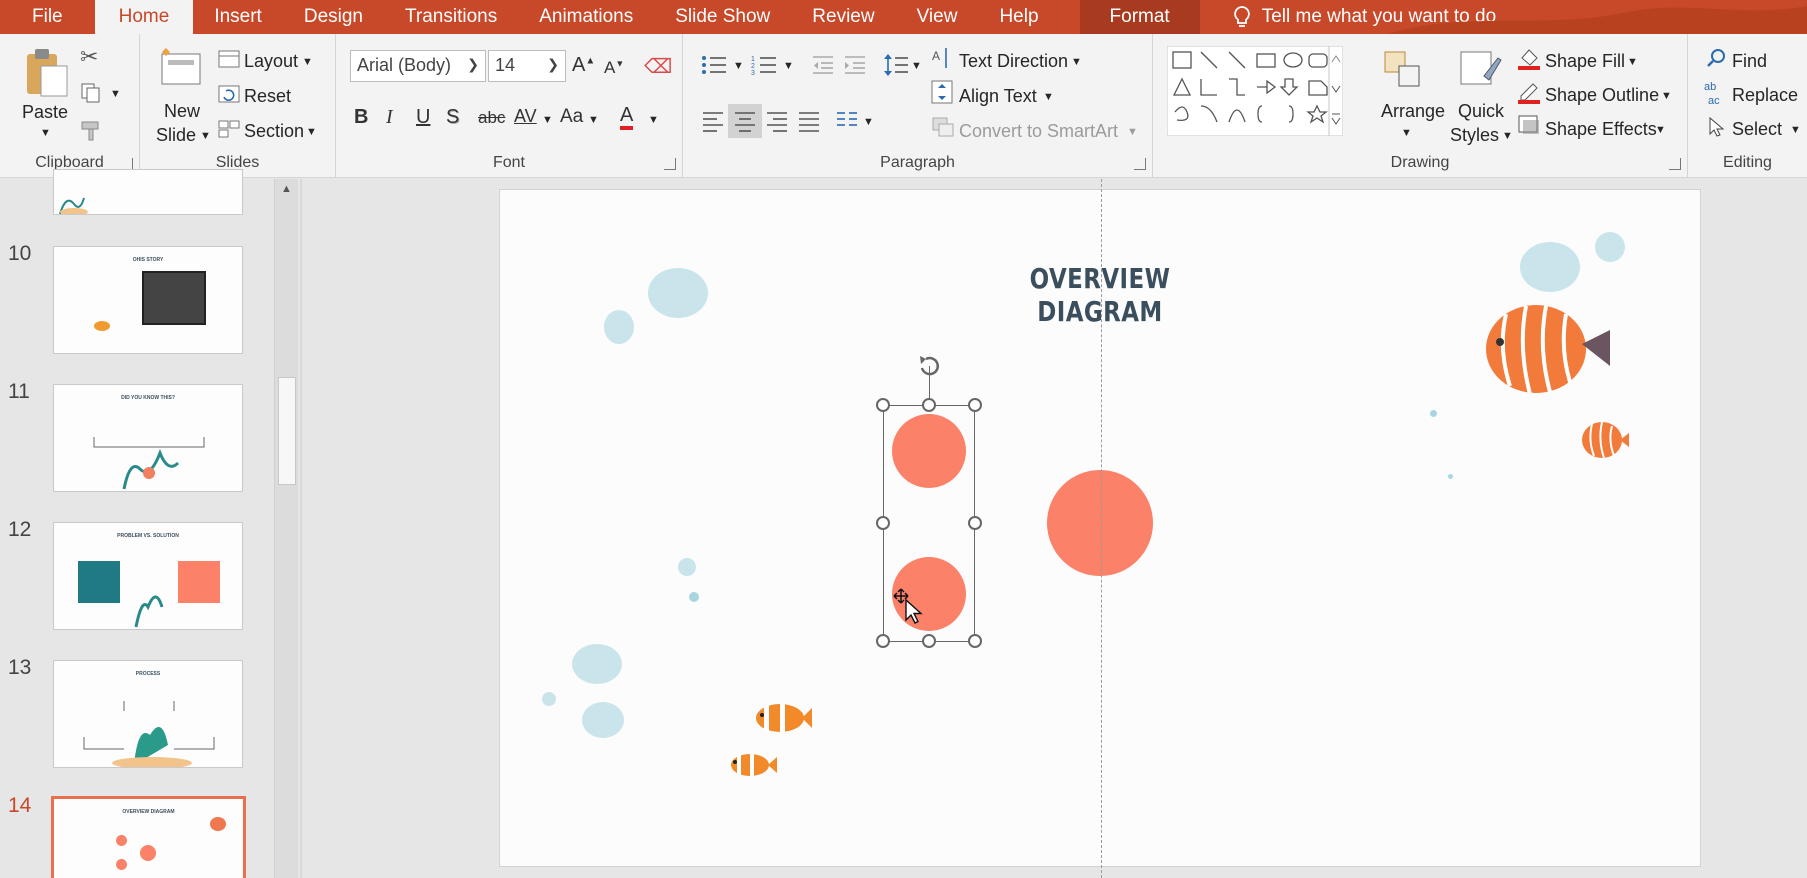 The image size is (1807, 878). Describe the element at coordinates (777, 121) in the screenshot. I see `align-right-icon` at that location.